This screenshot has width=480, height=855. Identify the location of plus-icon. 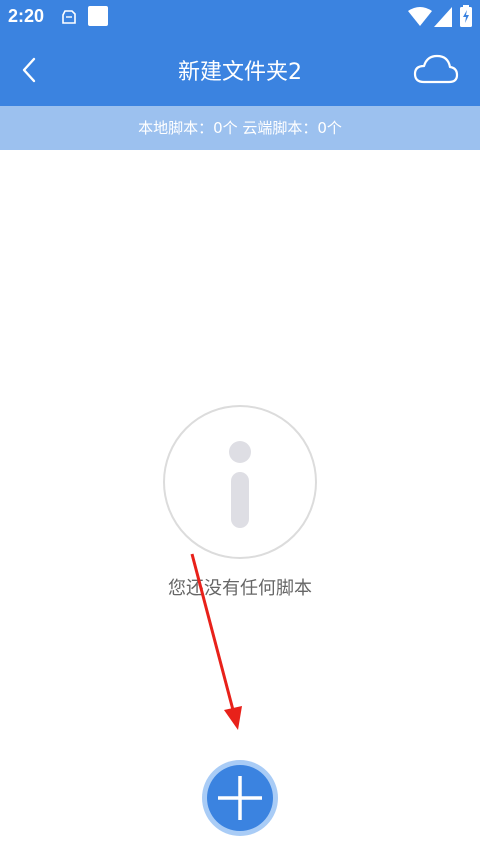
(240, 798).